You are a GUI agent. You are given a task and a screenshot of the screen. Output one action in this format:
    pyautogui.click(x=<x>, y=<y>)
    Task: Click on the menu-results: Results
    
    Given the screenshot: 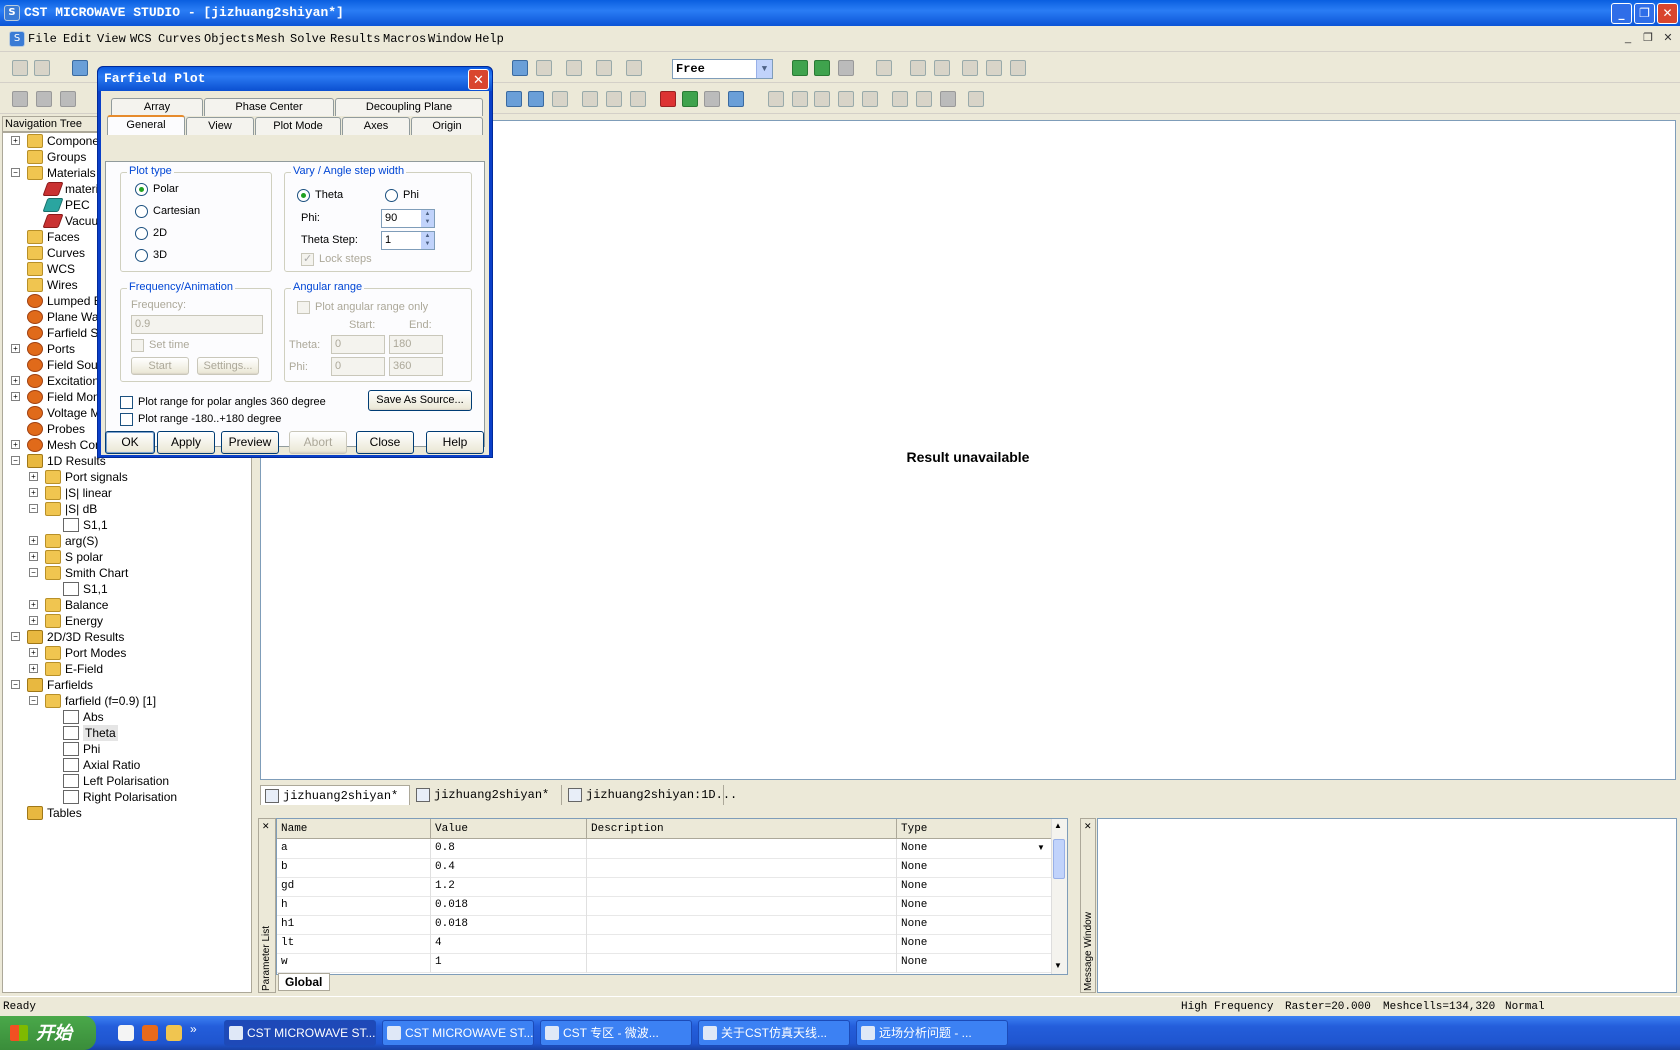 What is the action you would take?
    pyautogui.click(x=355, y=39)
    